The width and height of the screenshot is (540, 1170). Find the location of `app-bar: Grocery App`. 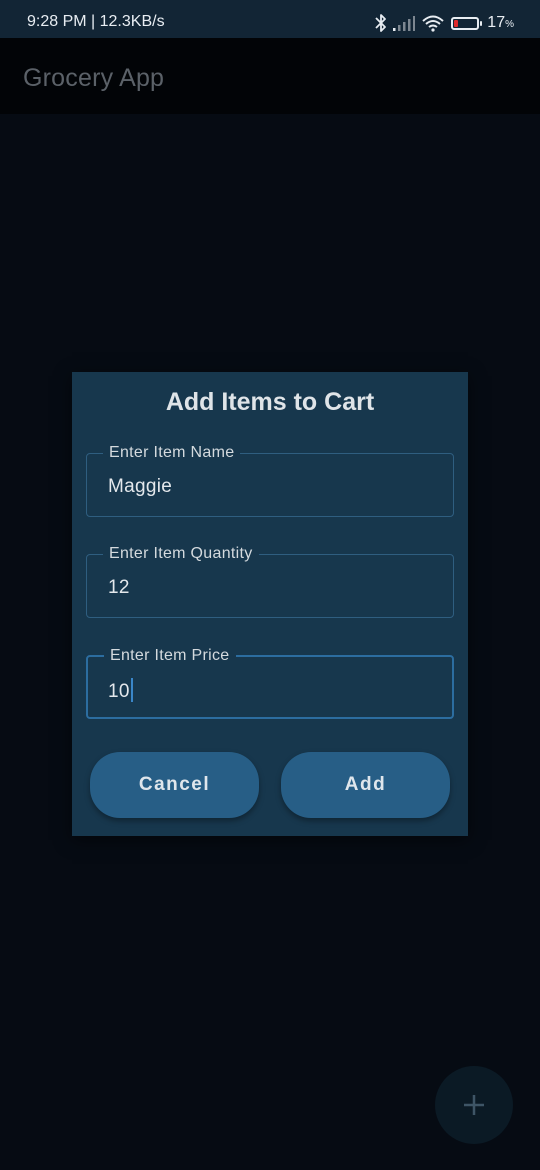

app-bar: Grocery App is located at coordinates (270, 76).